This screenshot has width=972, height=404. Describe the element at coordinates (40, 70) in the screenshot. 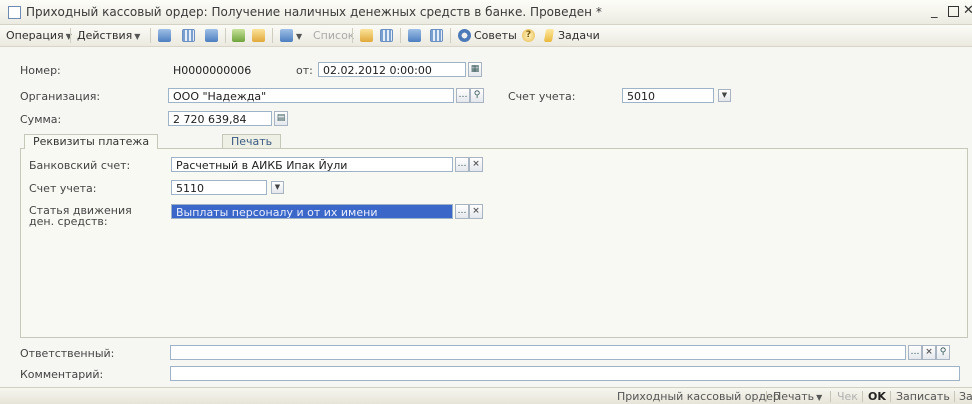

I see `number-label: Номер:` at that location.